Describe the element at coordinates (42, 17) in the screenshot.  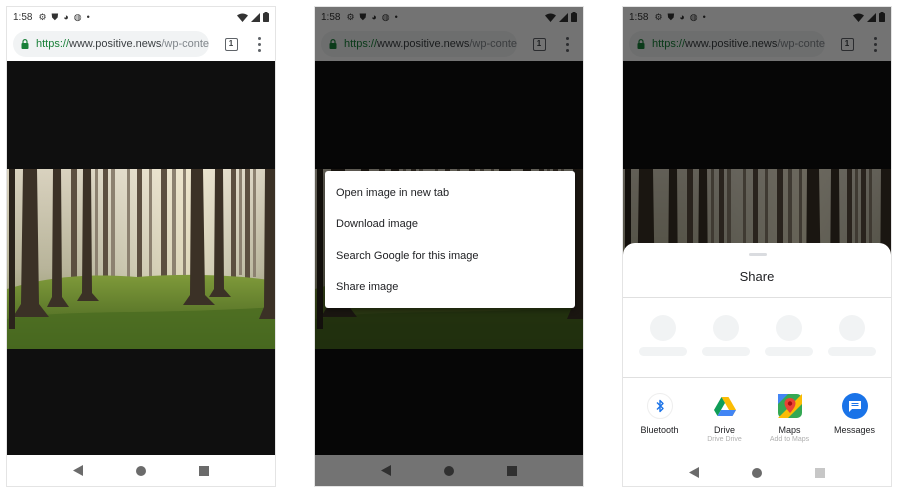
I see `gear-icon: ⚙` at that location.